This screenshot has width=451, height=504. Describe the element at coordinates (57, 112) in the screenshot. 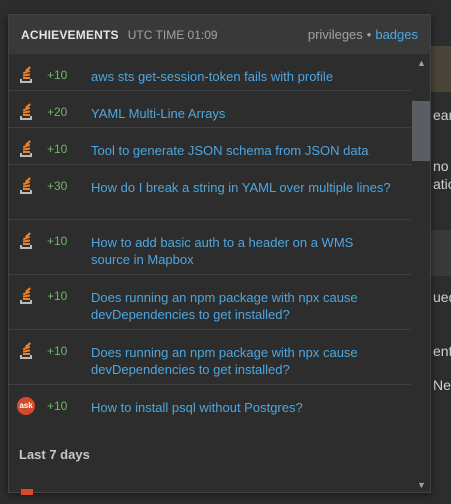

I see `reputation-change: +20` at that location.